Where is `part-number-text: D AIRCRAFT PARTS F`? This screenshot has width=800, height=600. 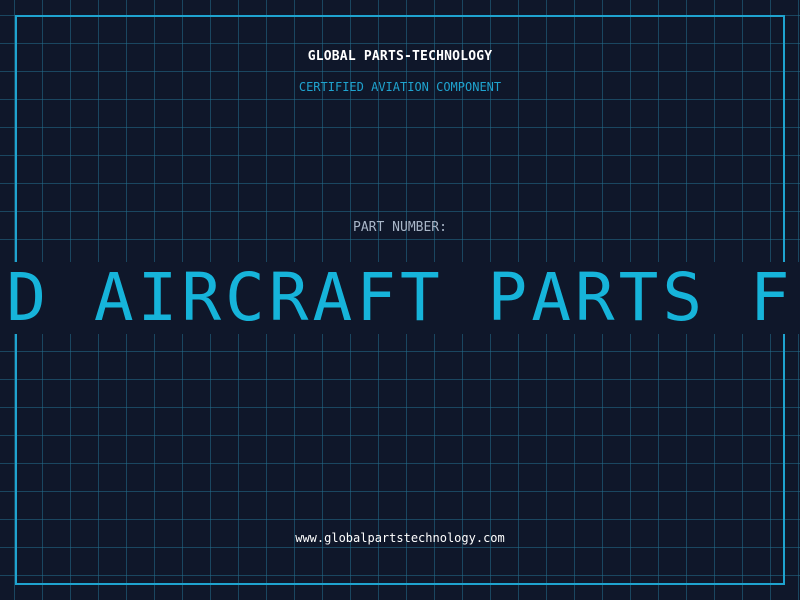 part-number-text: D AIRCRAFT PARTS F is located at coordinates (400, 298).